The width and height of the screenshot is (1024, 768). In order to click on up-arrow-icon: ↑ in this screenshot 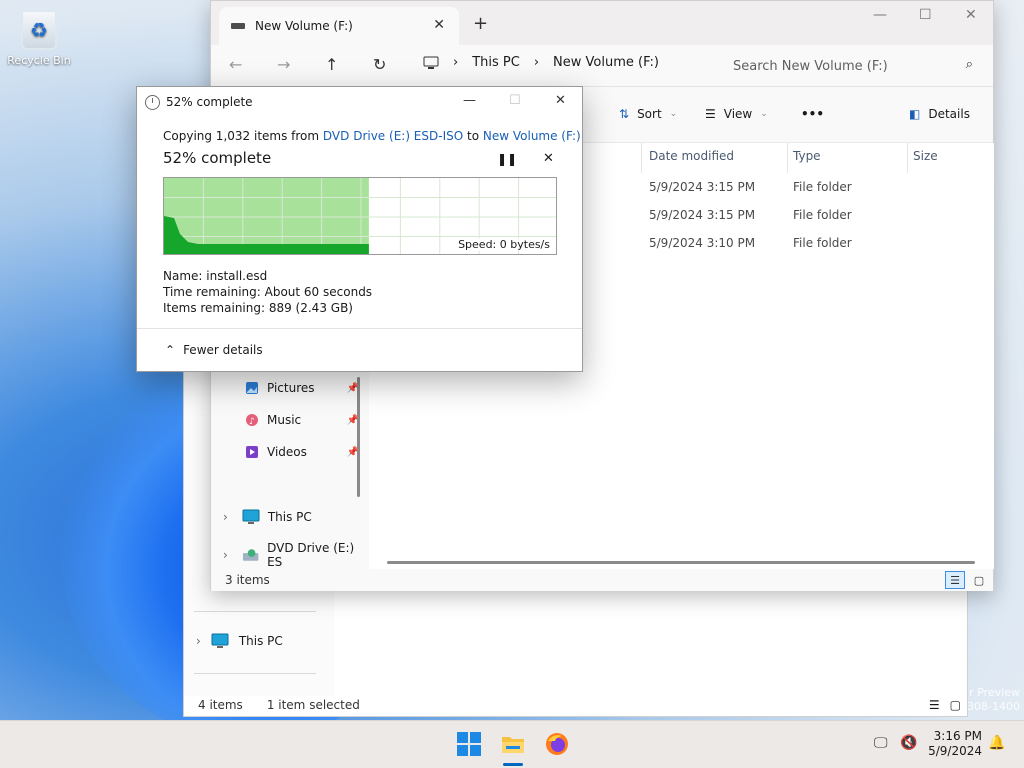, I will do `click(331, 64)`.